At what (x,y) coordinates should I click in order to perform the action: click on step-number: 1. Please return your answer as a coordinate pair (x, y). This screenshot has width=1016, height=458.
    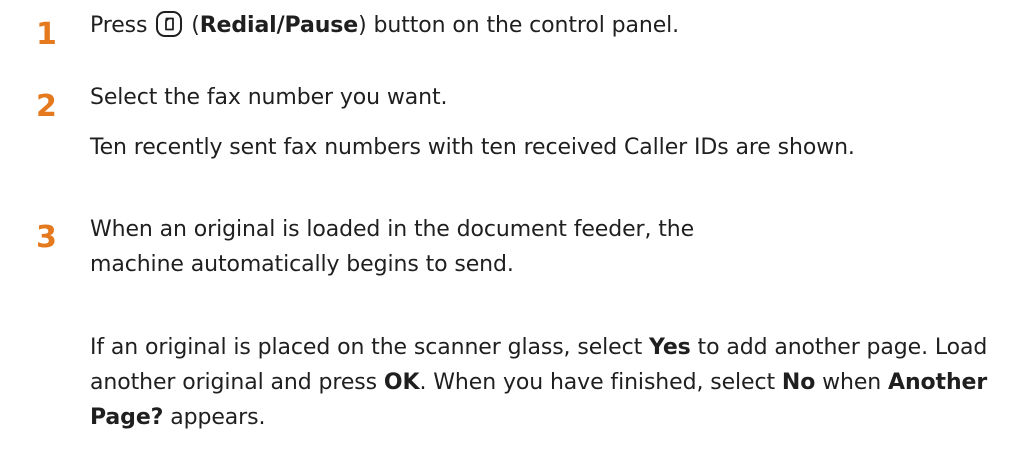
    Looking at the image, I should click on (46, 34).